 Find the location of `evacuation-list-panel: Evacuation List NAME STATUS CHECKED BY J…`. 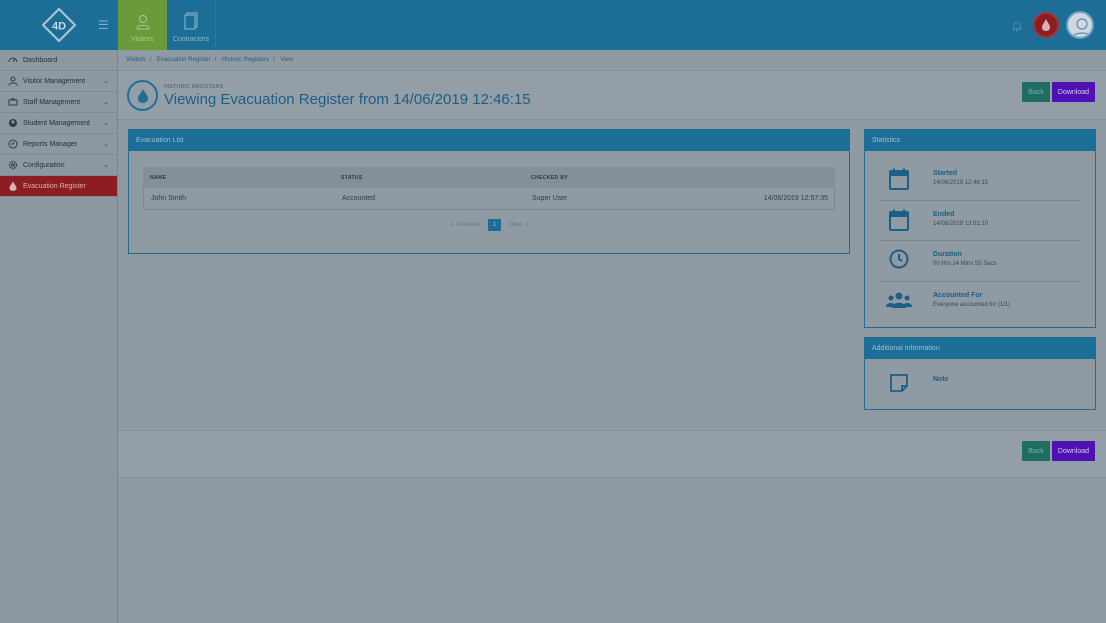

evacuation-list-panel: Evacuation List NAME STATUS CHECKED BY J… is located at coordinates (489, 191).